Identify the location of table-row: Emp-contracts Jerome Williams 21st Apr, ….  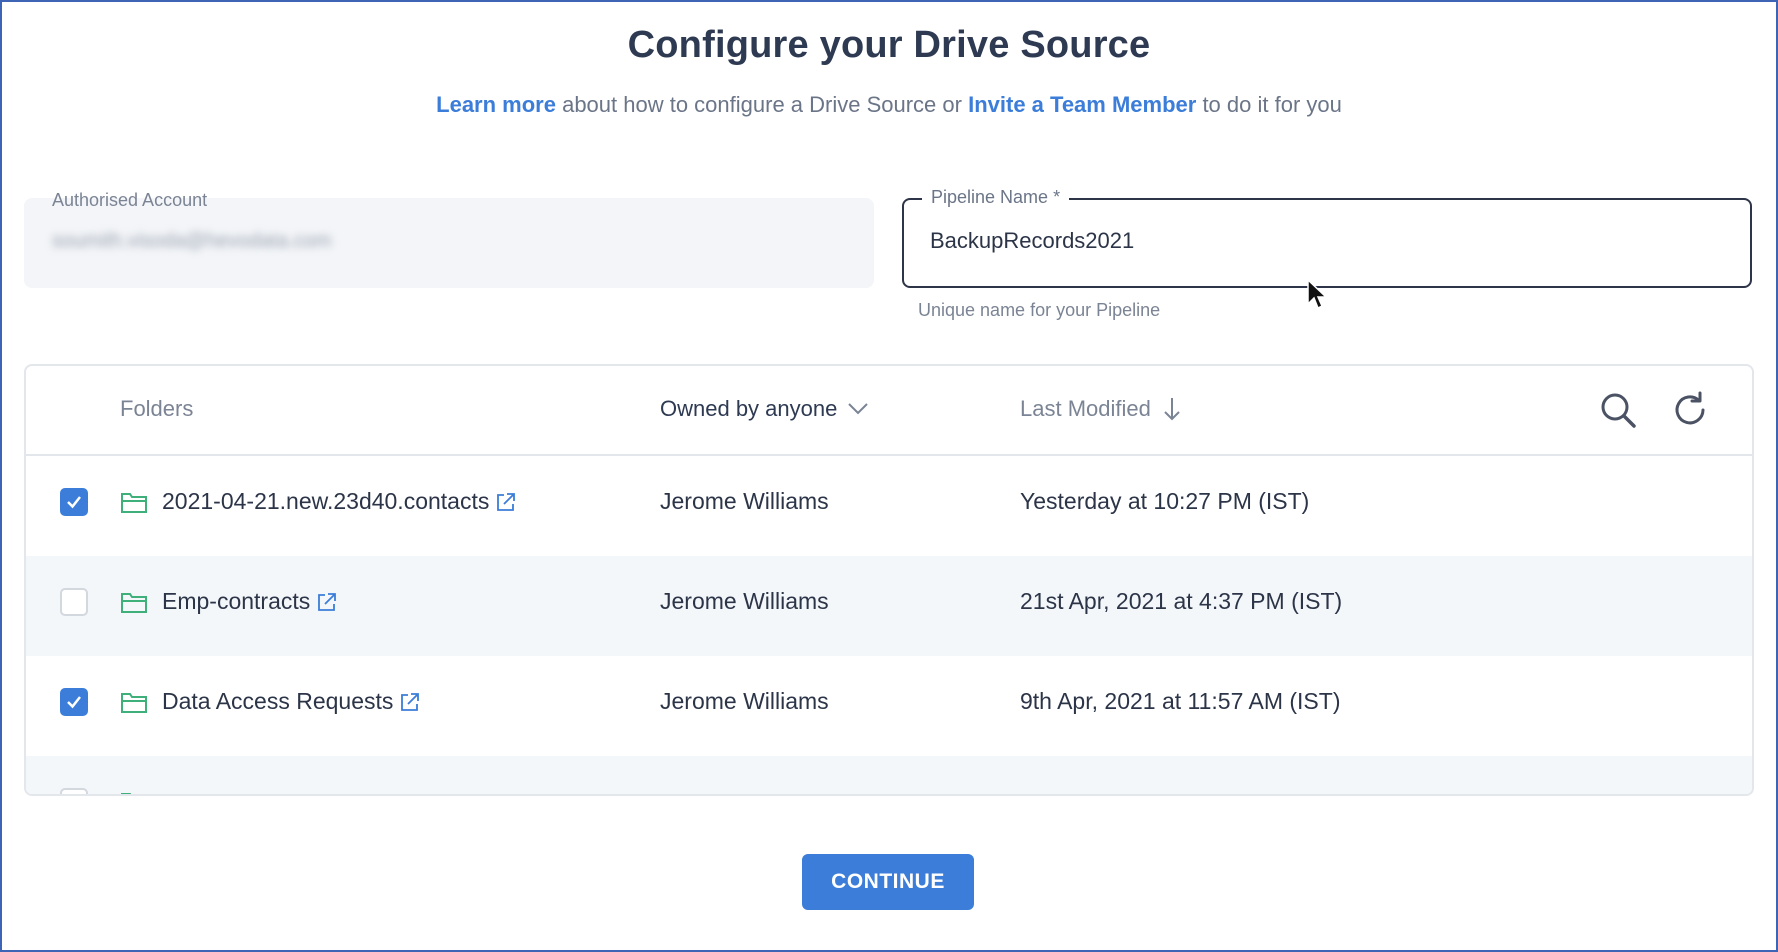
(889, 606).